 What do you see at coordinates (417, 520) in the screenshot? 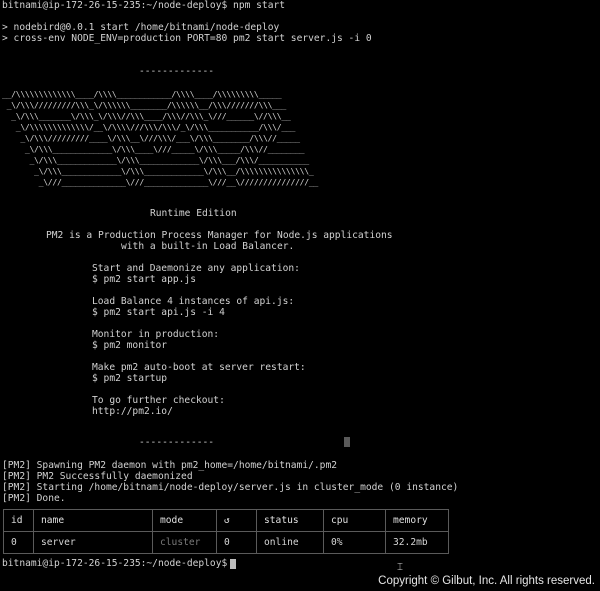
I see `column-header-memory: memory` at bounding box center [417, 520].